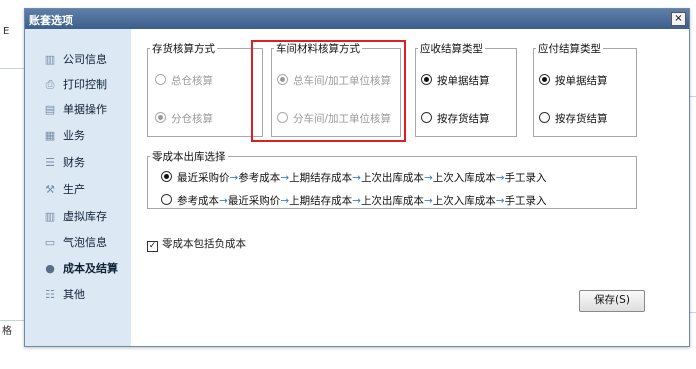 Image resolution: width=696 pixels, height=369 pixels. Describe the element at coordinates (569, 49) in the screenshot. I see `group-legend: 应付结算类型` at that location.